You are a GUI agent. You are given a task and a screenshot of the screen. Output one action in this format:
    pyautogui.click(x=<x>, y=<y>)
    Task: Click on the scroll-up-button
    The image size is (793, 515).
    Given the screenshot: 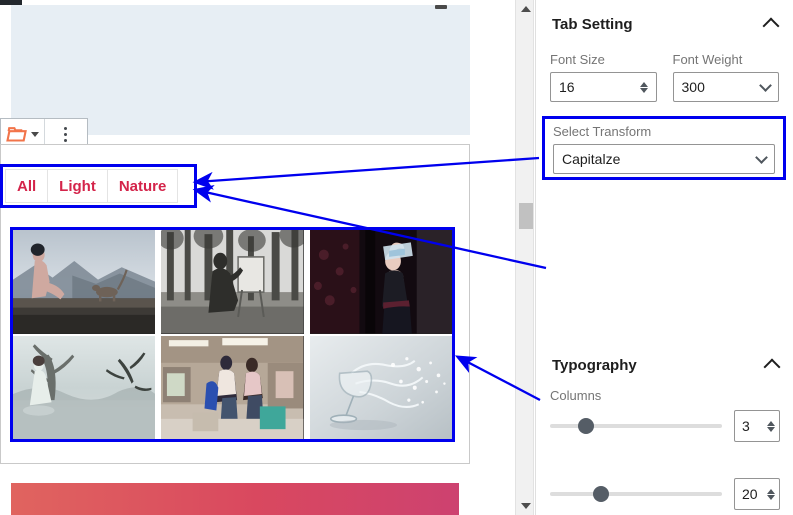 What is the action you would take?
    pyautogui.click(x=525, y=9)
    